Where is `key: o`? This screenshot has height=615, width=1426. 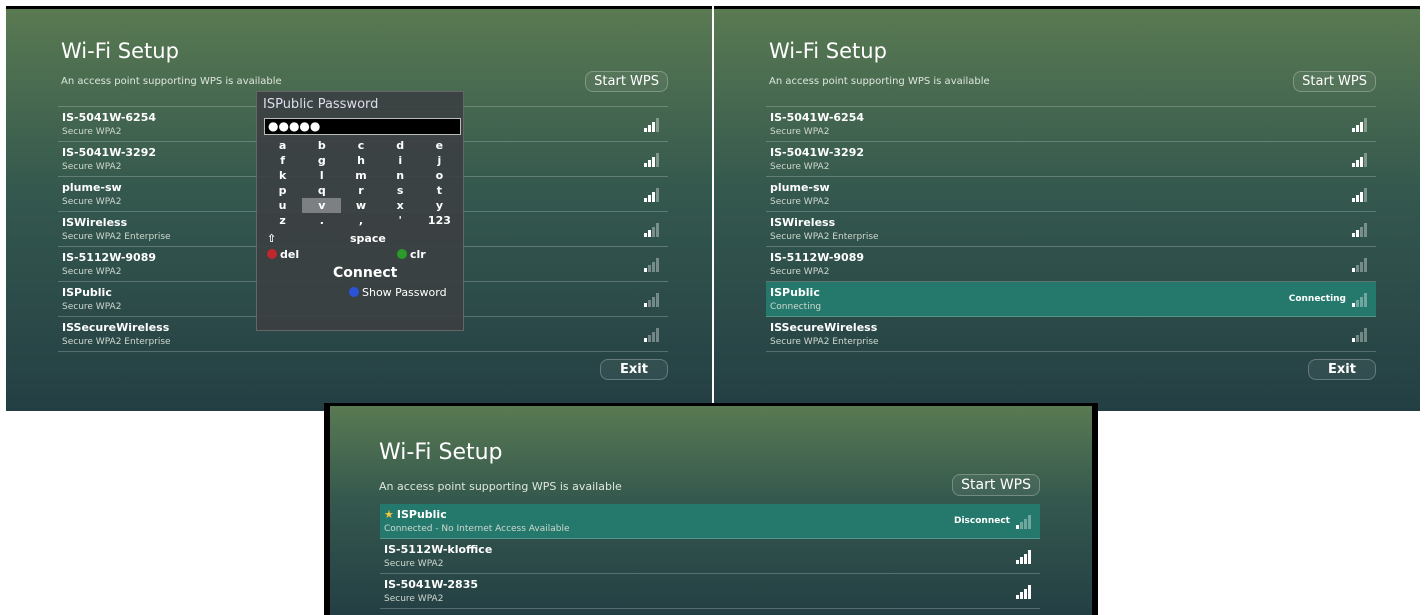
key: o is located at coordinates (439, 175).